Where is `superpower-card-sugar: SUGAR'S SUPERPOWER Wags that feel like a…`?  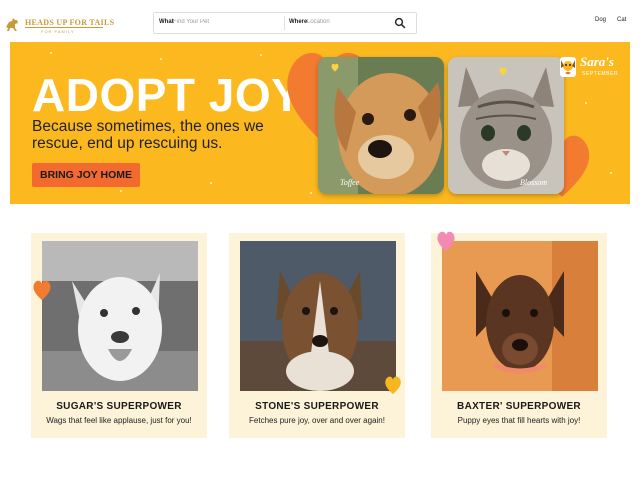 superpower-card-sugar: SUGAR'S SUPERPOWER Wags that feel like a… is located at coordinates (119, 335).